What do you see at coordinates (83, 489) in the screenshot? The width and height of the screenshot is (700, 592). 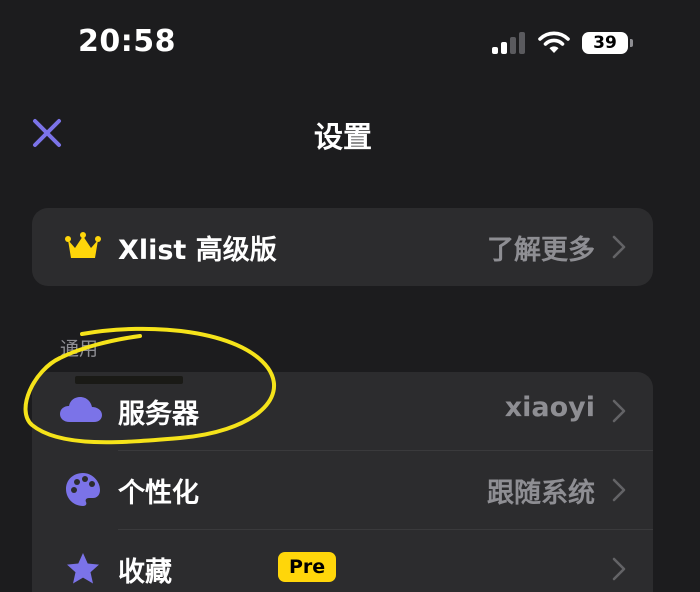 I see `palette-icon` at bounding box center [83, 489].